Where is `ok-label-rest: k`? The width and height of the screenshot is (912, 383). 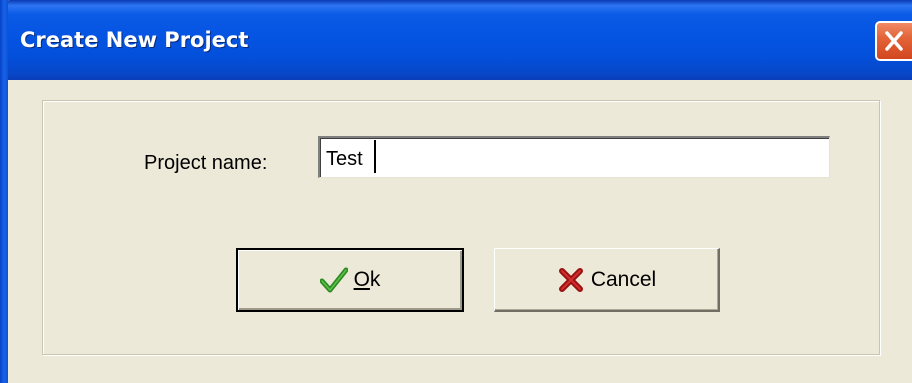
ok-label-rest: k is located at coordinates (375, 279).